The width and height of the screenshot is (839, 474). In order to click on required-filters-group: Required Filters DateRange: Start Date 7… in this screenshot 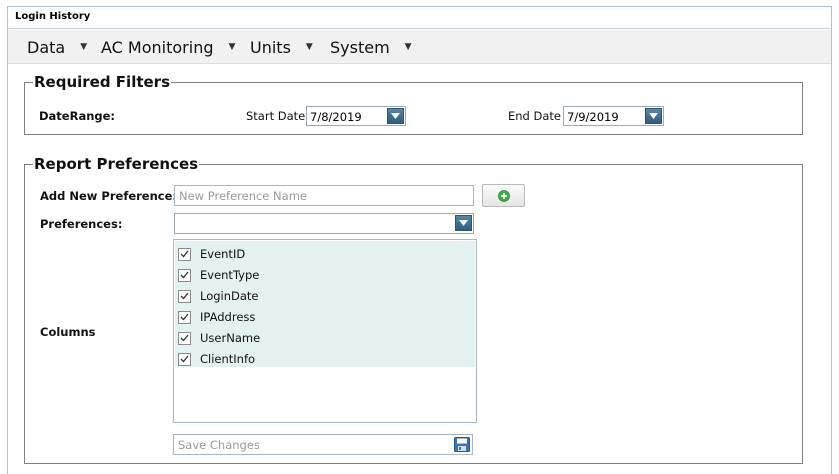, I will do `click(413, 104)`.